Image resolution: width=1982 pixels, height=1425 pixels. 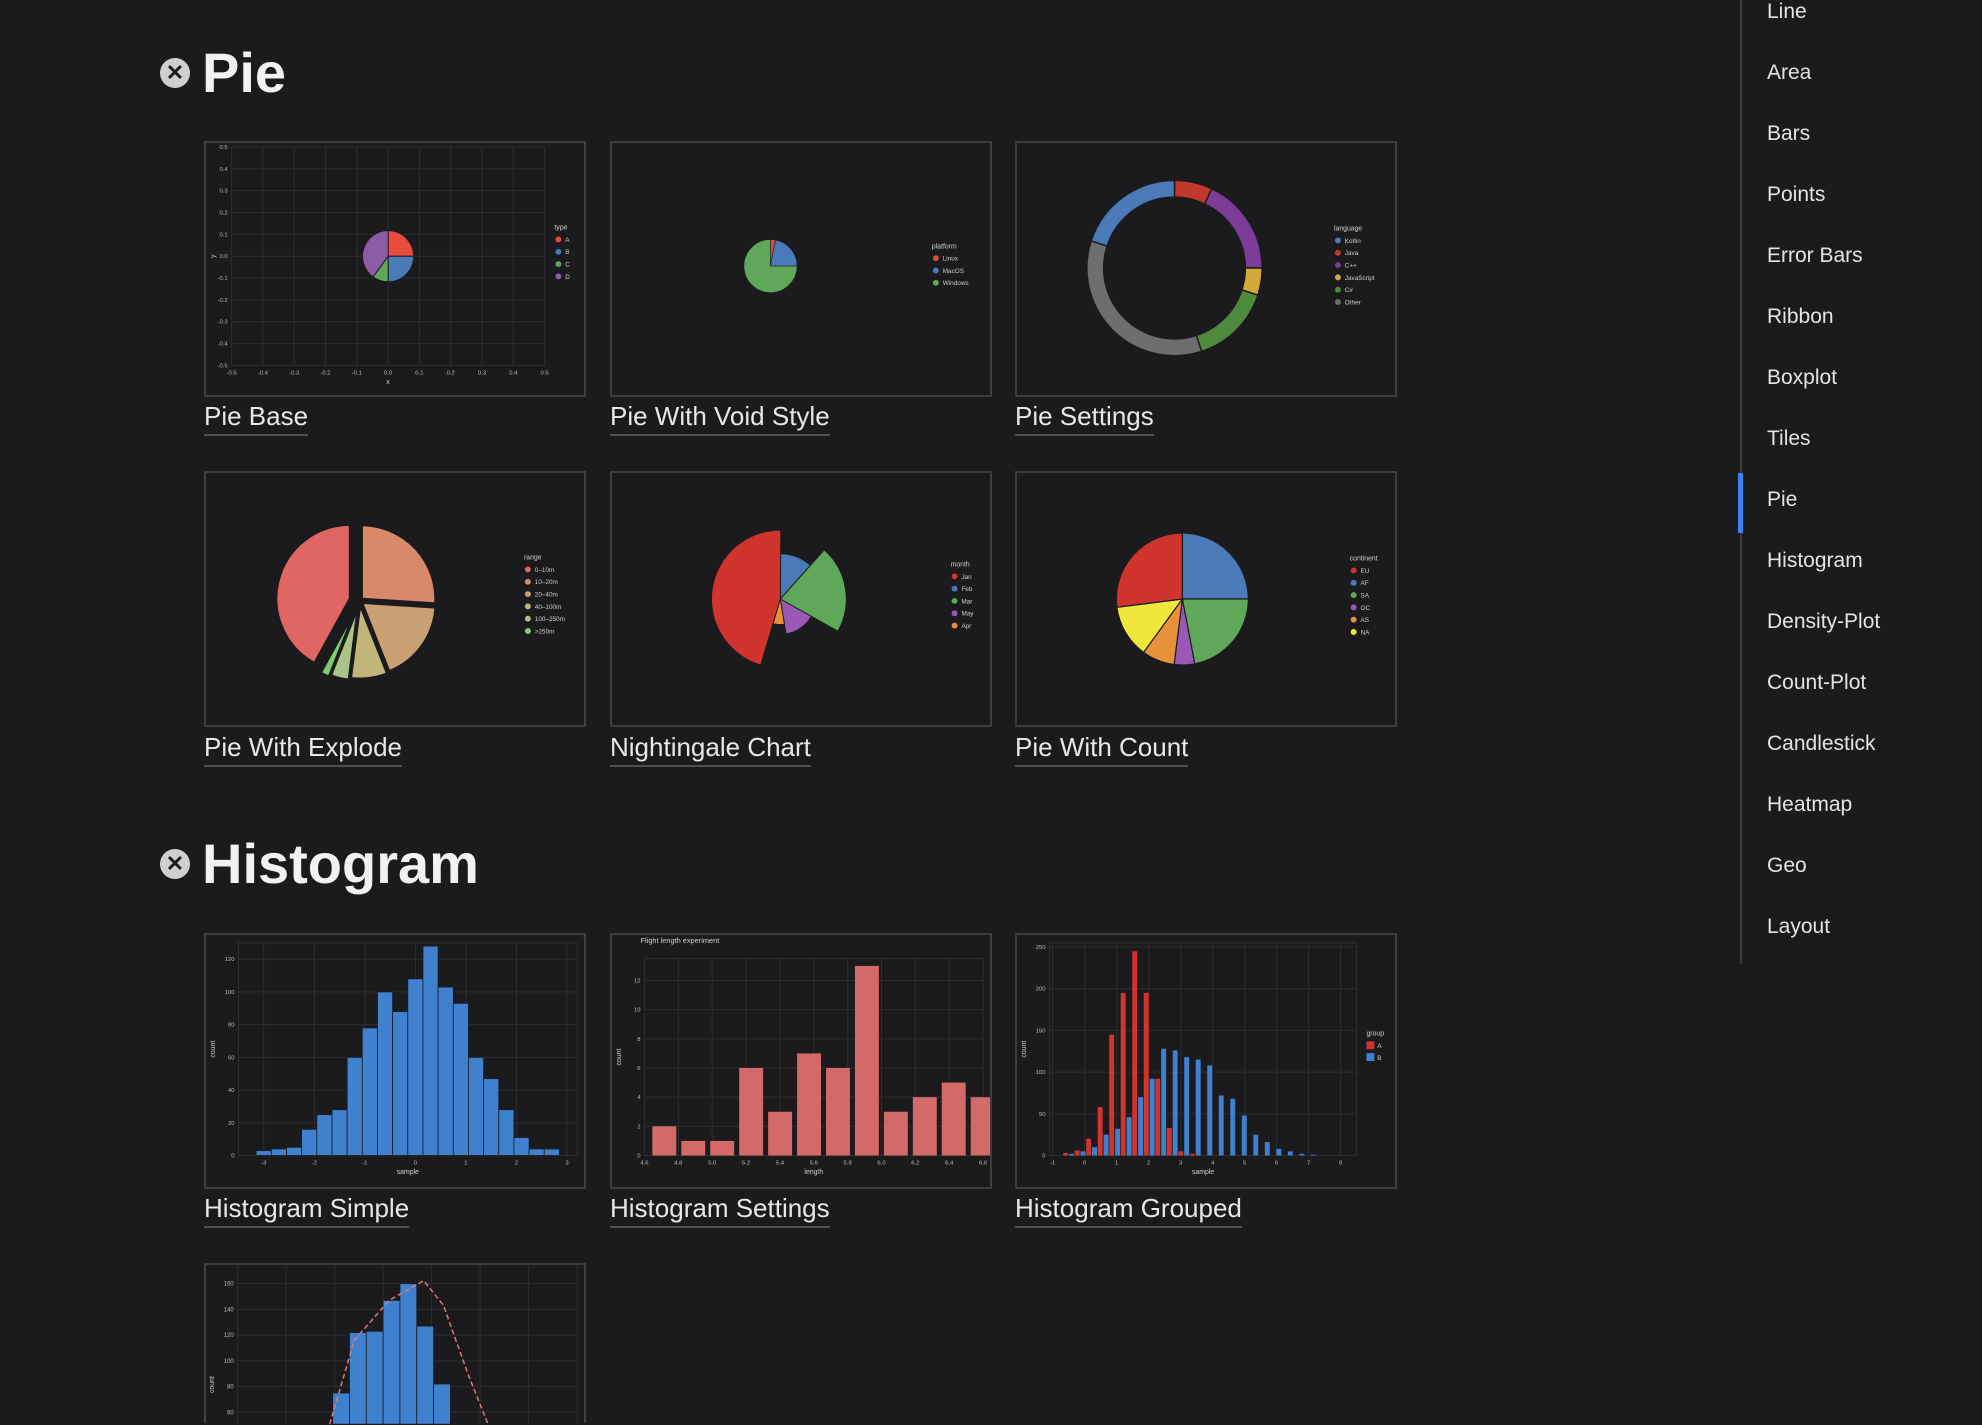 I want to click on x-tick-label: 0.4, so click(x=513, y=373).